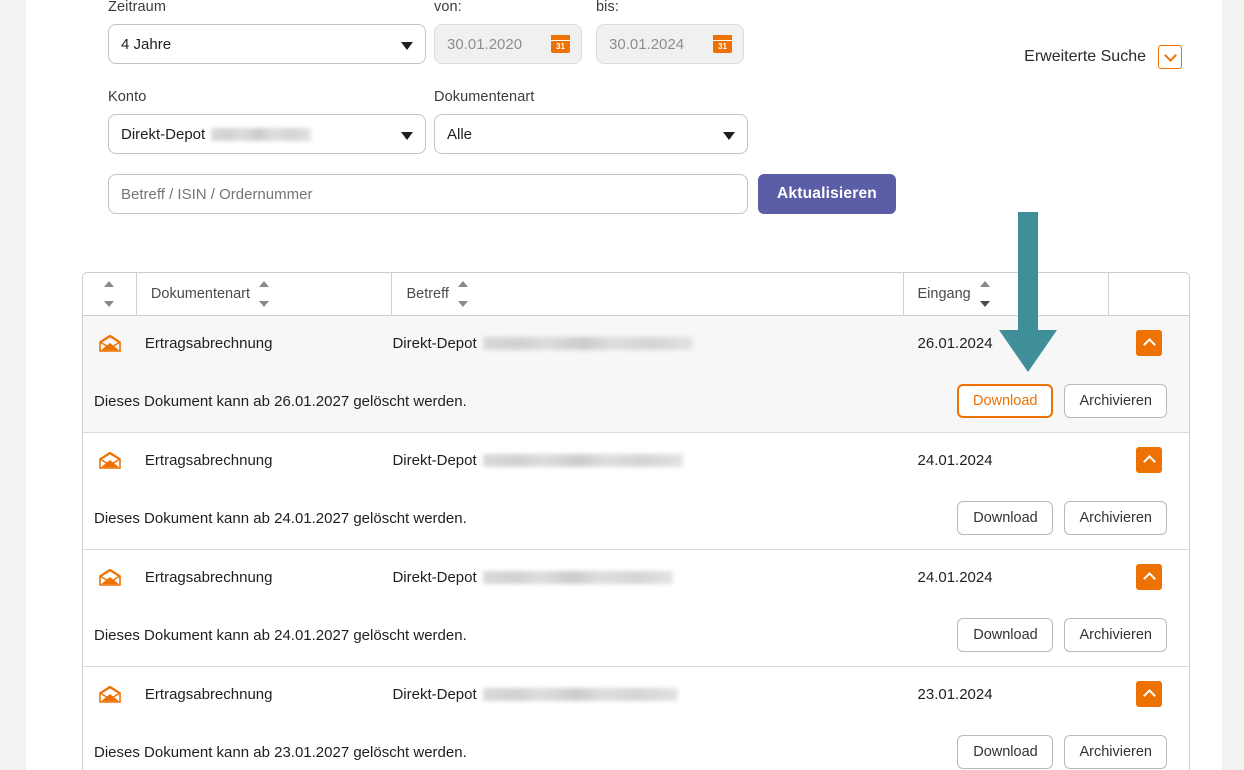 This screenshot has width=1244, height=770. Describe the element at coordinates (448, 7) in the screenshot. I see `von-label: von:` at that location.